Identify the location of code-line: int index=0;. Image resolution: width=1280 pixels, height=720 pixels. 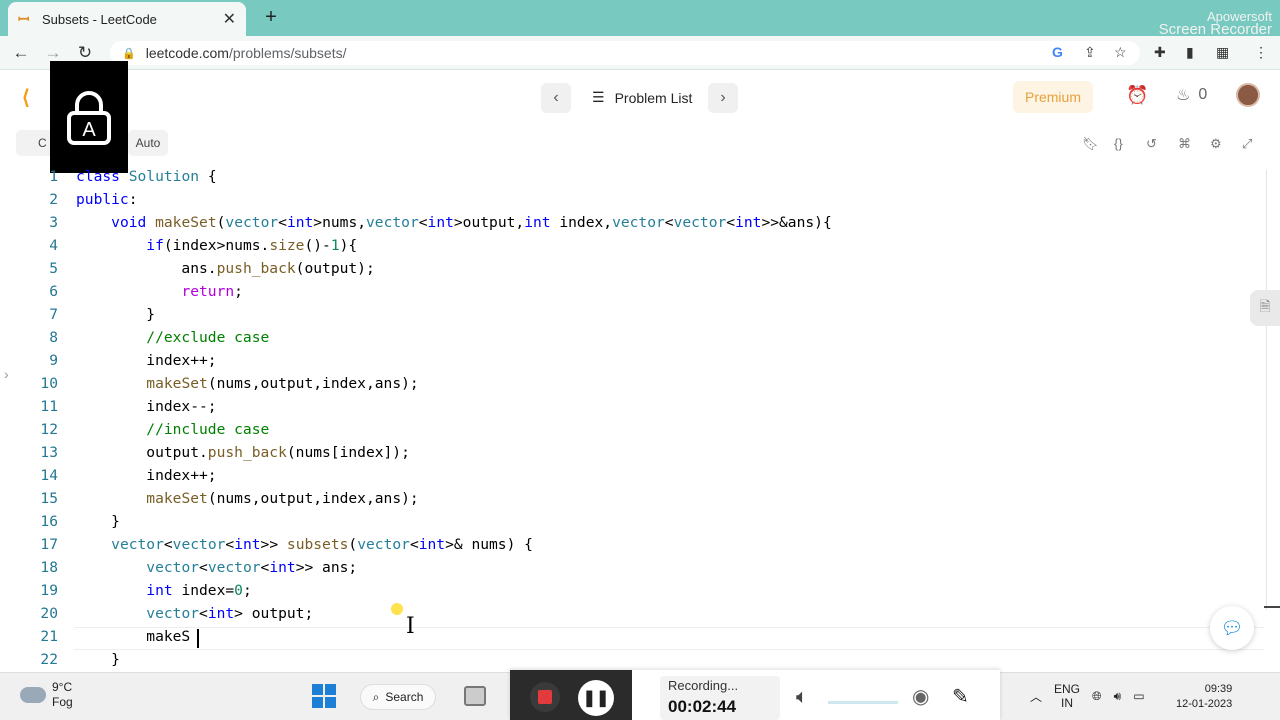
(163, 590).